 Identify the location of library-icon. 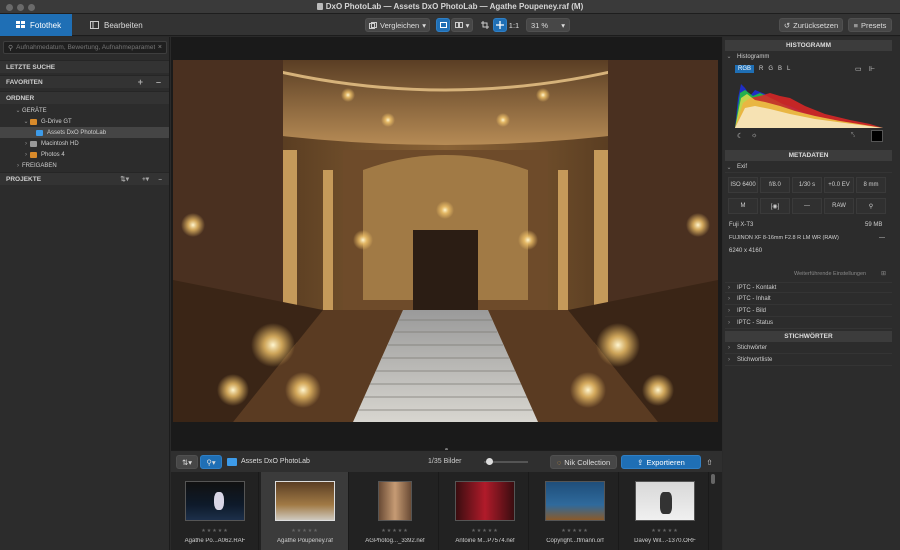
(20, 24).